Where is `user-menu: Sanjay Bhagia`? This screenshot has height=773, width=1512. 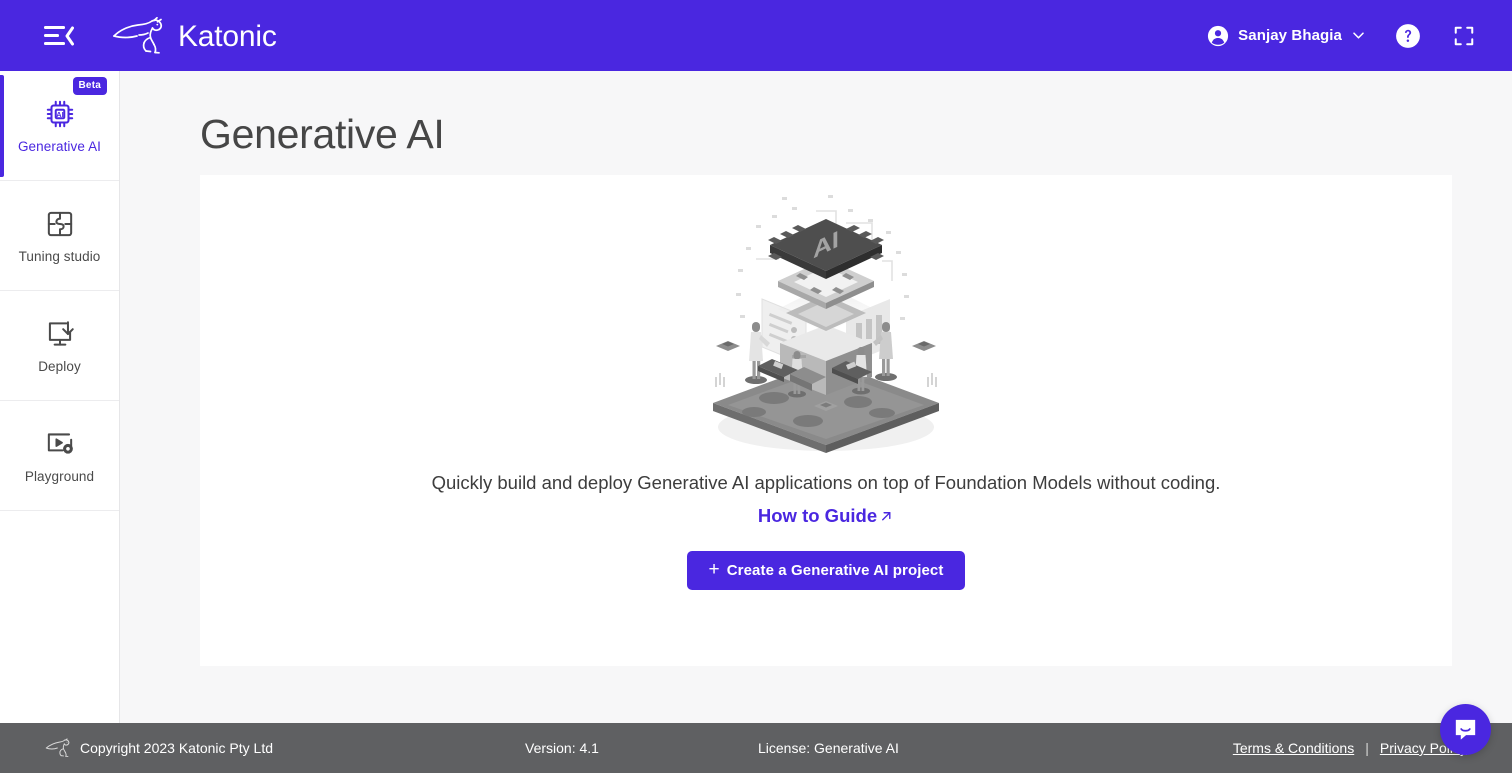 user-menu: Sanjay Bhagia is located at coordinates (1286, 36).